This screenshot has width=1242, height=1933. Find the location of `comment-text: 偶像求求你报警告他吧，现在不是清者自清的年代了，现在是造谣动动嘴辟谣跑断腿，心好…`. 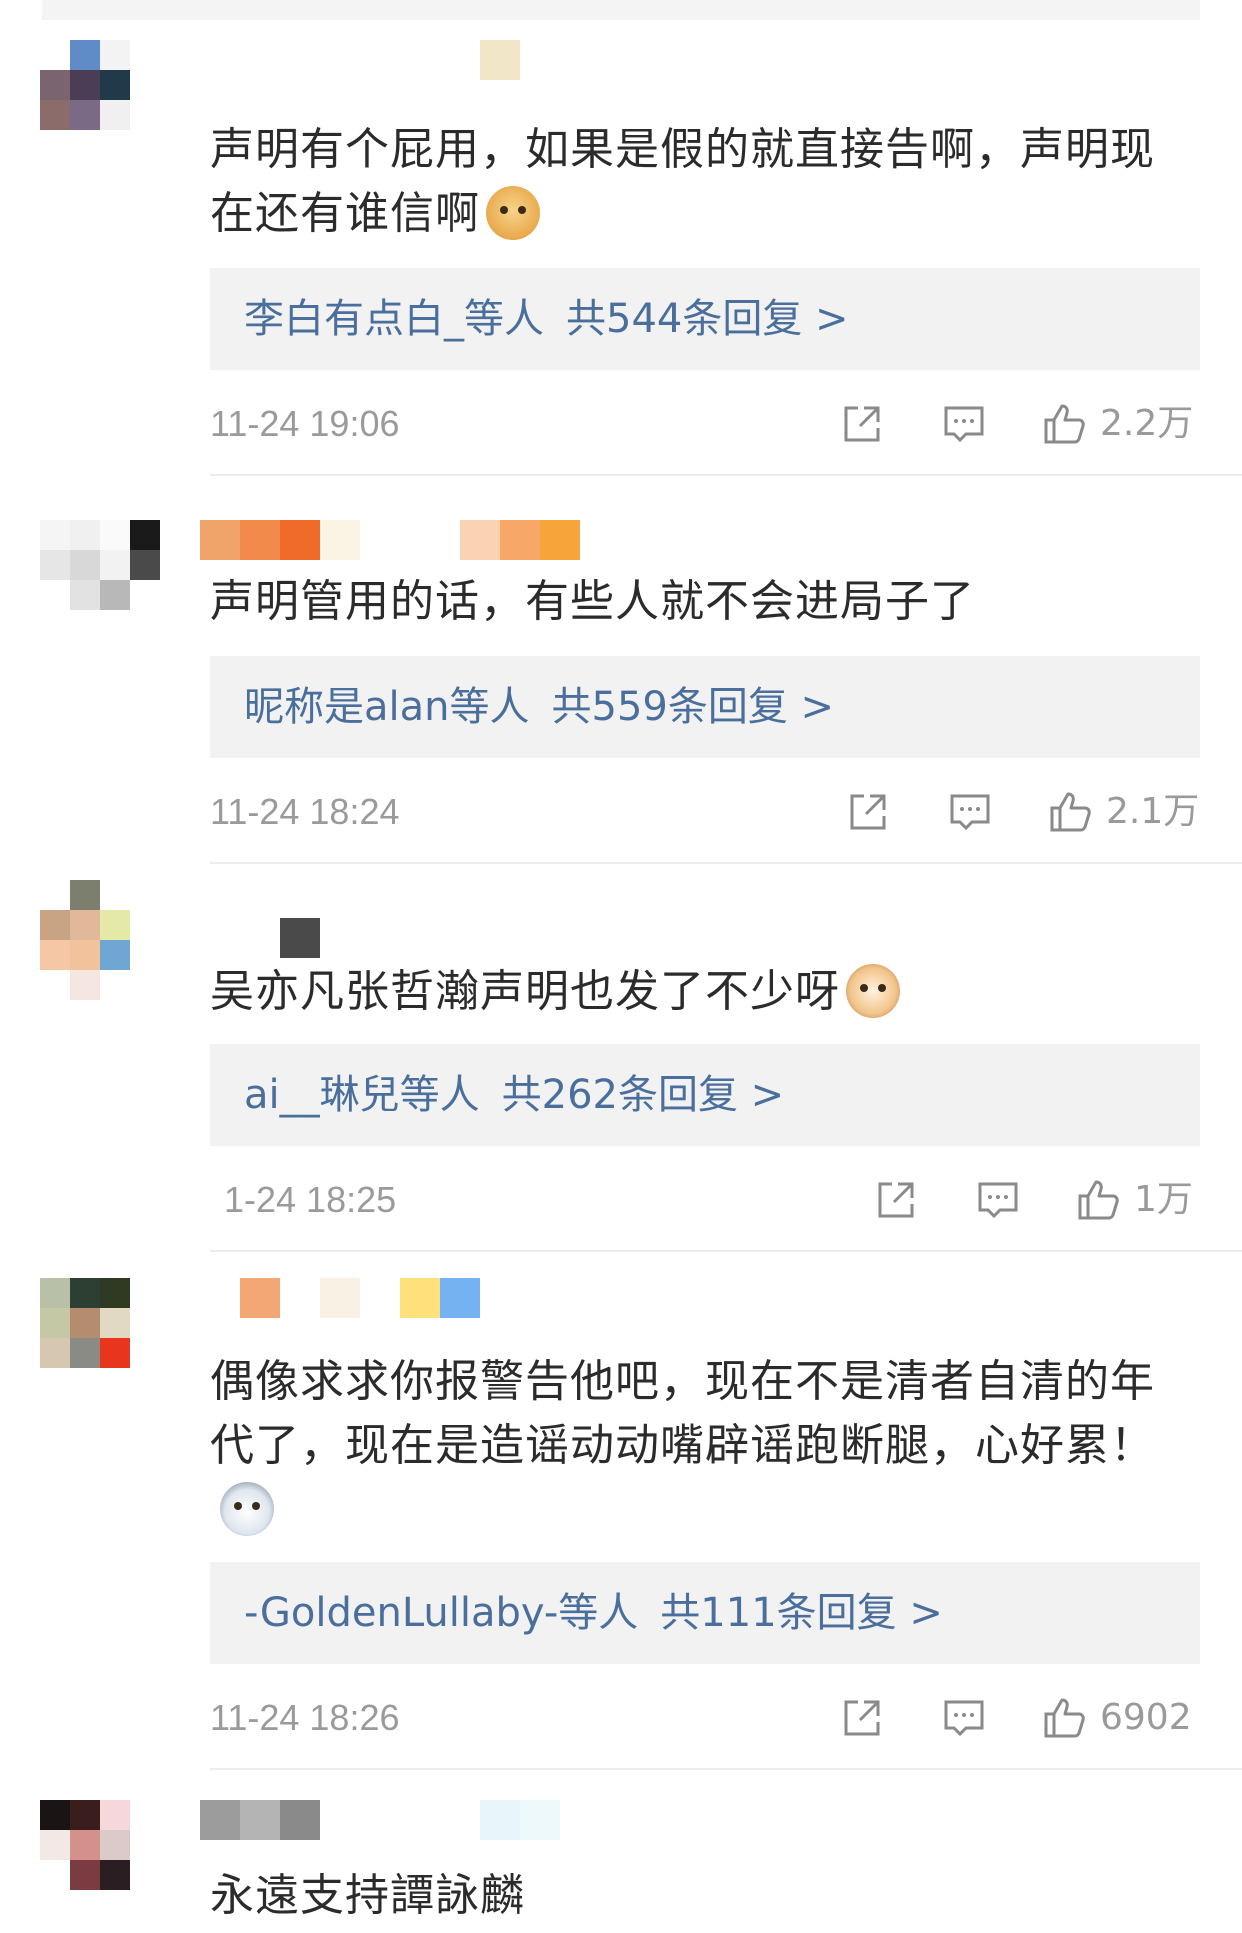

comment-text: 偶像求求你报警告他吧，现在不是清者自清的年代了，现在是造谣动动嘴辟谣跑断腿，心好… is located at coordinates (700, 1446).